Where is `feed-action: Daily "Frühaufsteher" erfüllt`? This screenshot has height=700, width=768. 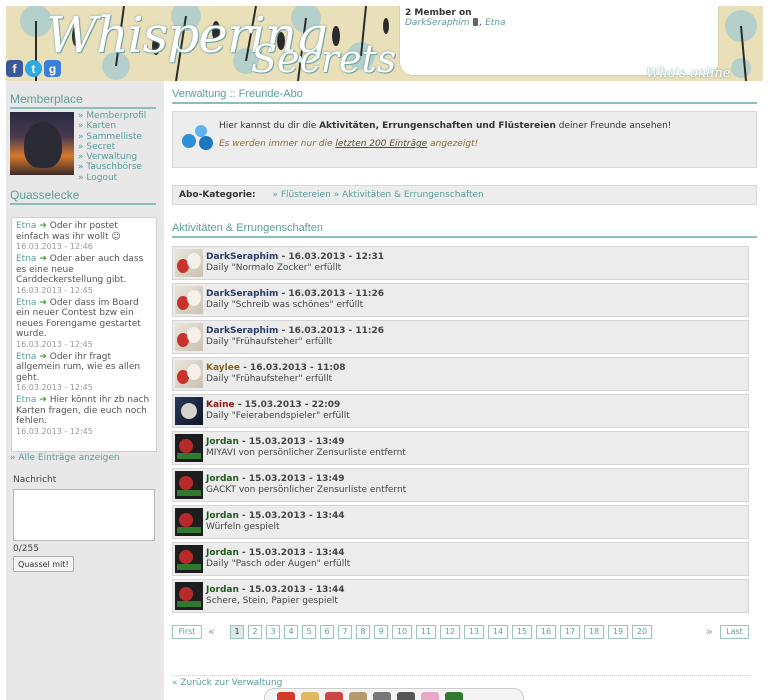
feed-action: Daily "Frühaufsteher" erfüllt is located at coordinates (269, 342).